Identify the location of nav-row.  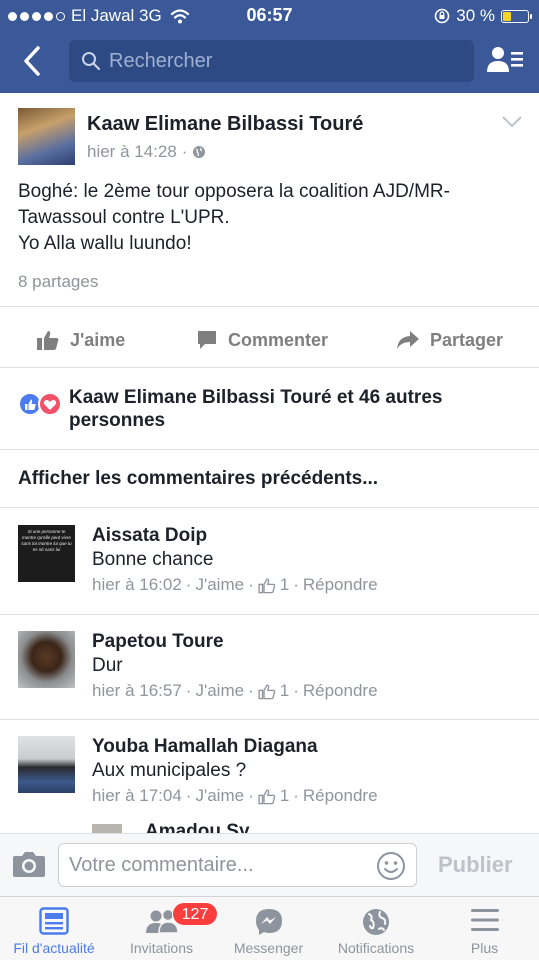
(269, 61).